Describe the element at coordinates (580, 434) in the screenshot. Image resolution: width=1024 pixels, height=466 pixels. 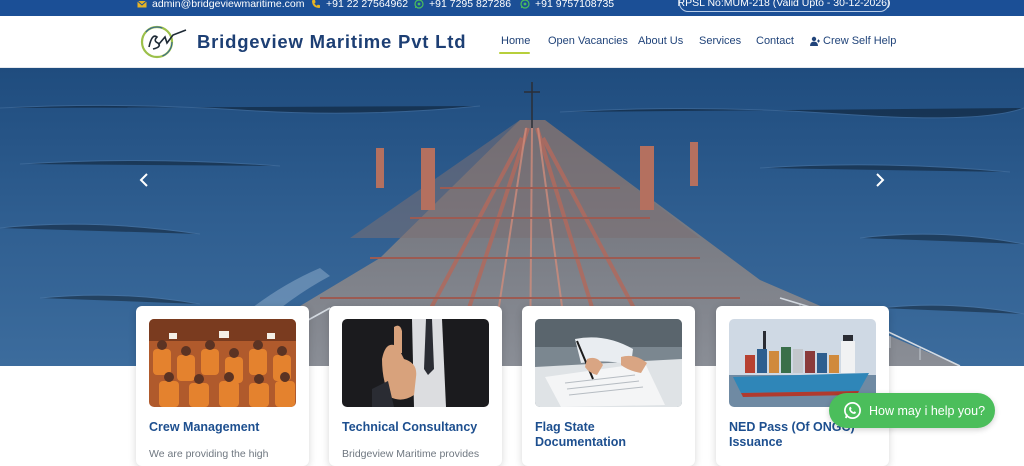
I see `card-title: Flag State Documentation` at that location.